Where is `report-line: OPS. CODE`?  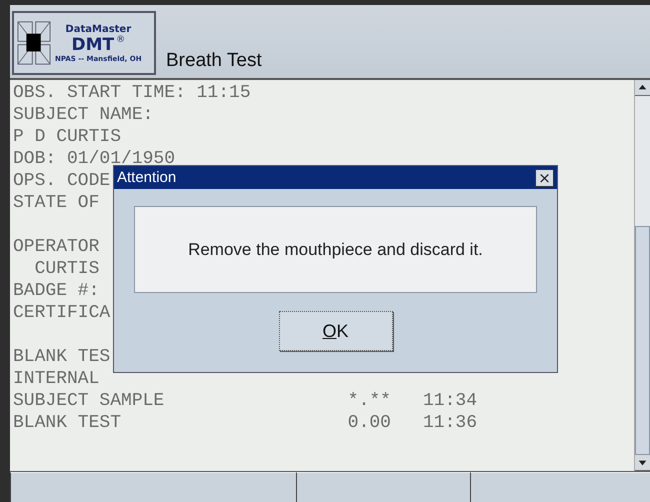
report-line: OPS. CODE is located at coordinates (61, 181).